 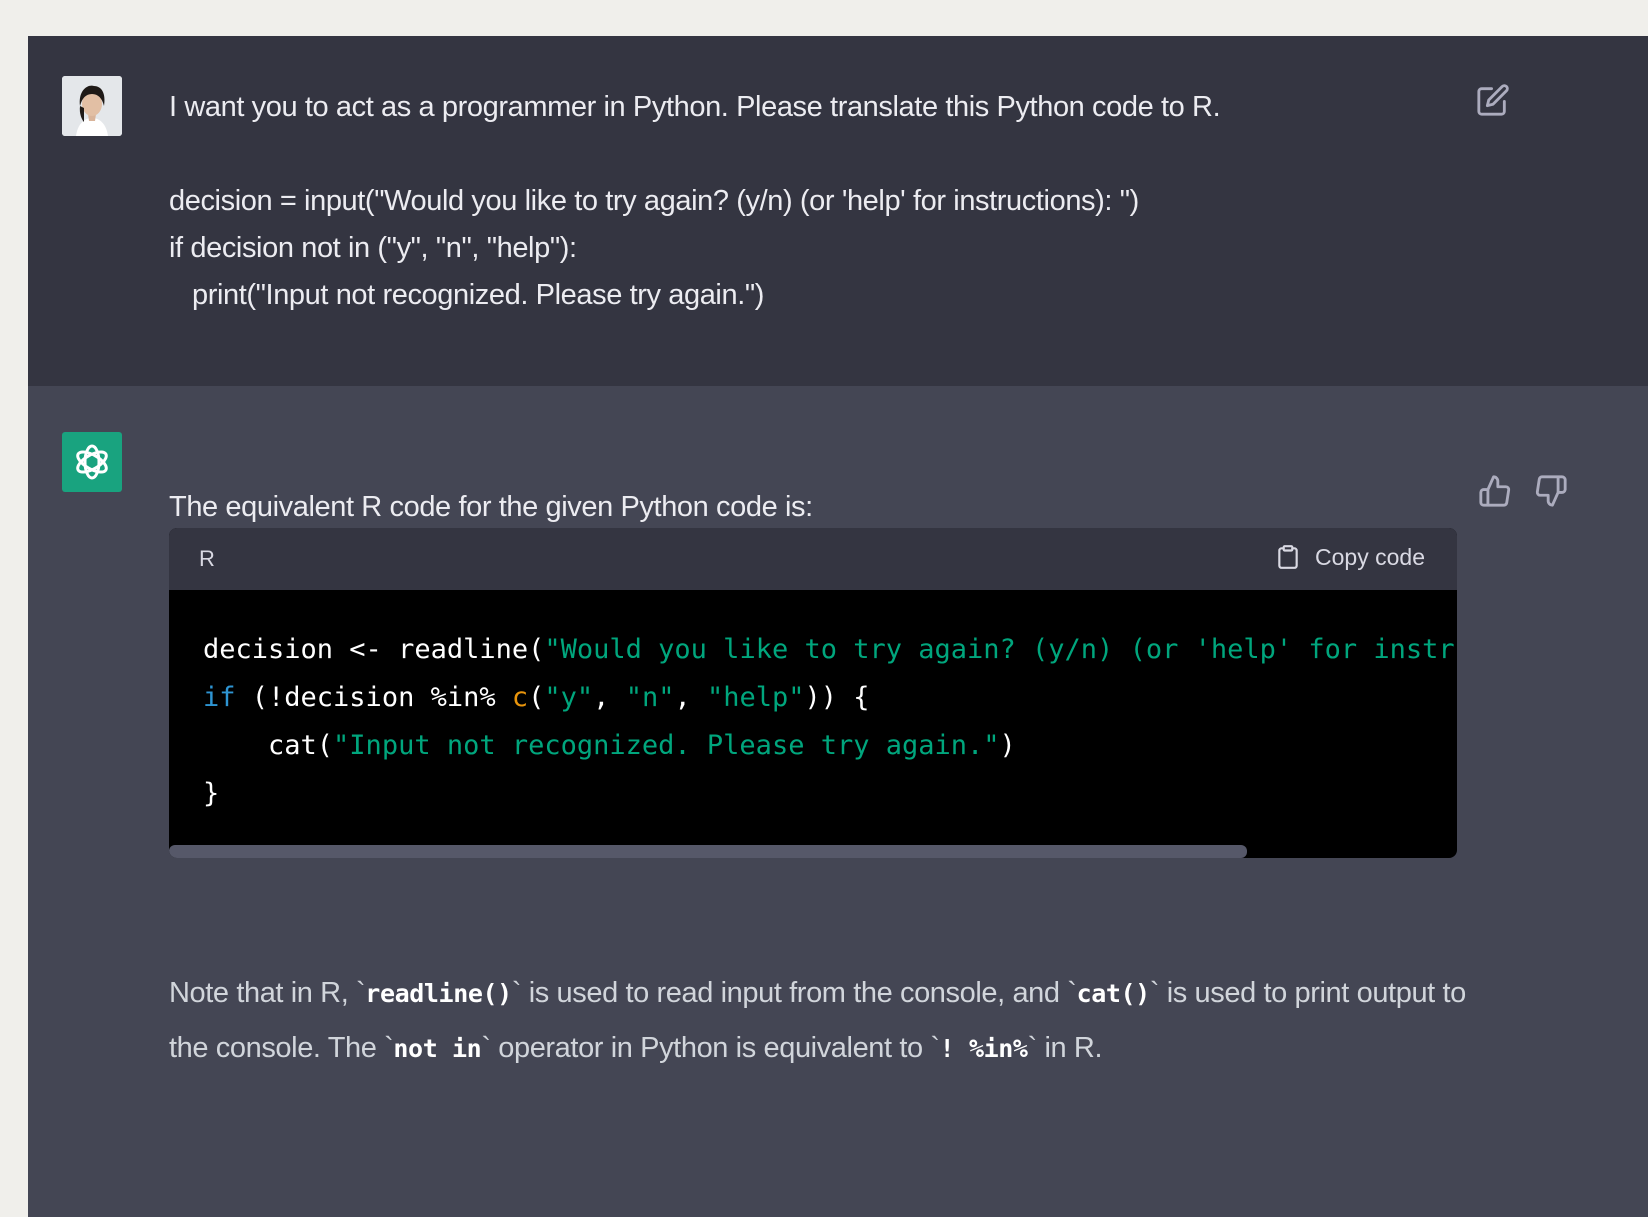 I want to click on code-block-header: R Copy code, so click(x=813, y=559).